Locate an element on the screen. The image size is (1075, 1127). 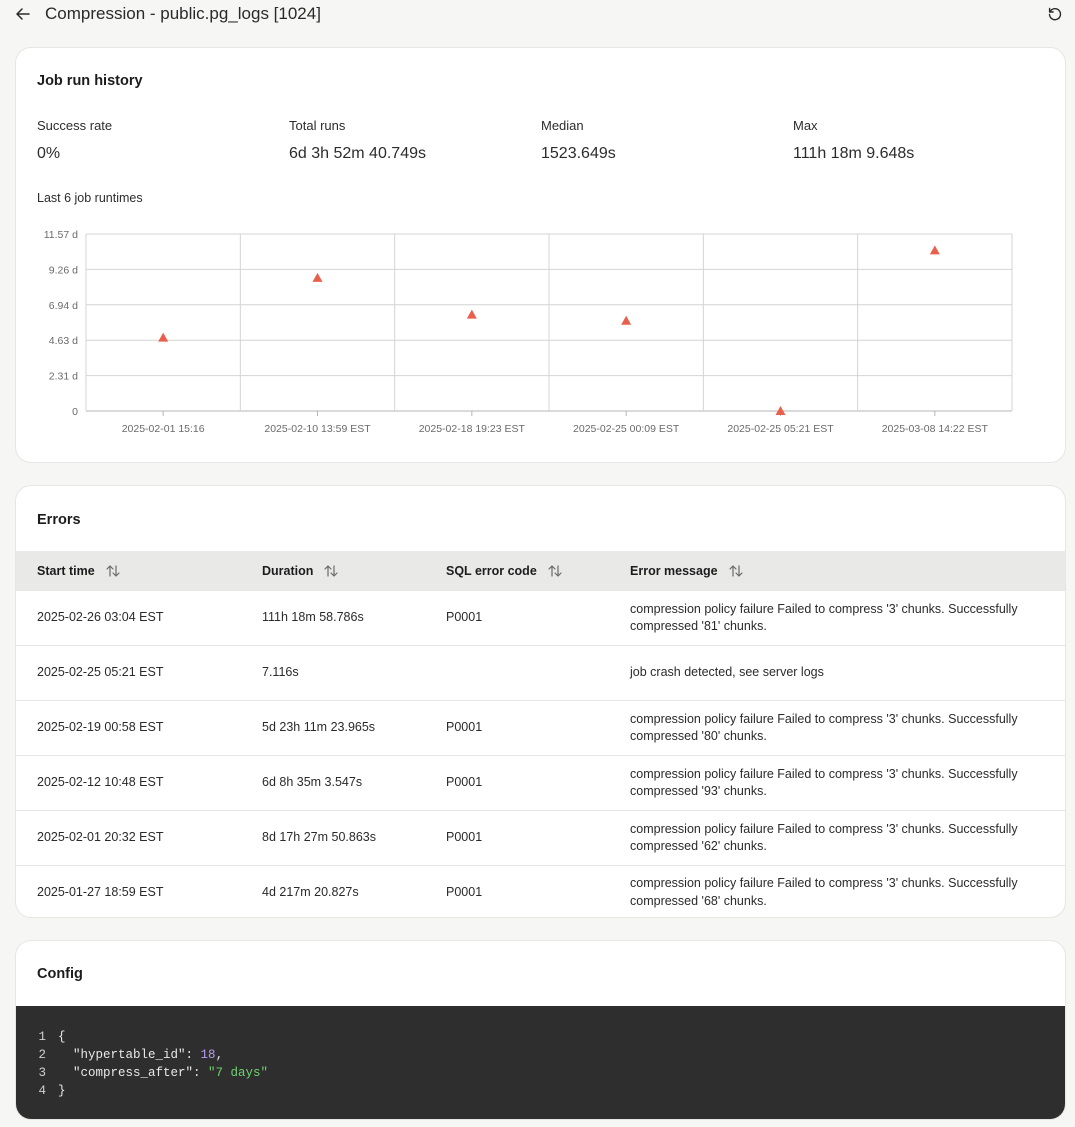
cell-start-time: 2025-02-19 00:58 EST is located at coordinates (100, 727).